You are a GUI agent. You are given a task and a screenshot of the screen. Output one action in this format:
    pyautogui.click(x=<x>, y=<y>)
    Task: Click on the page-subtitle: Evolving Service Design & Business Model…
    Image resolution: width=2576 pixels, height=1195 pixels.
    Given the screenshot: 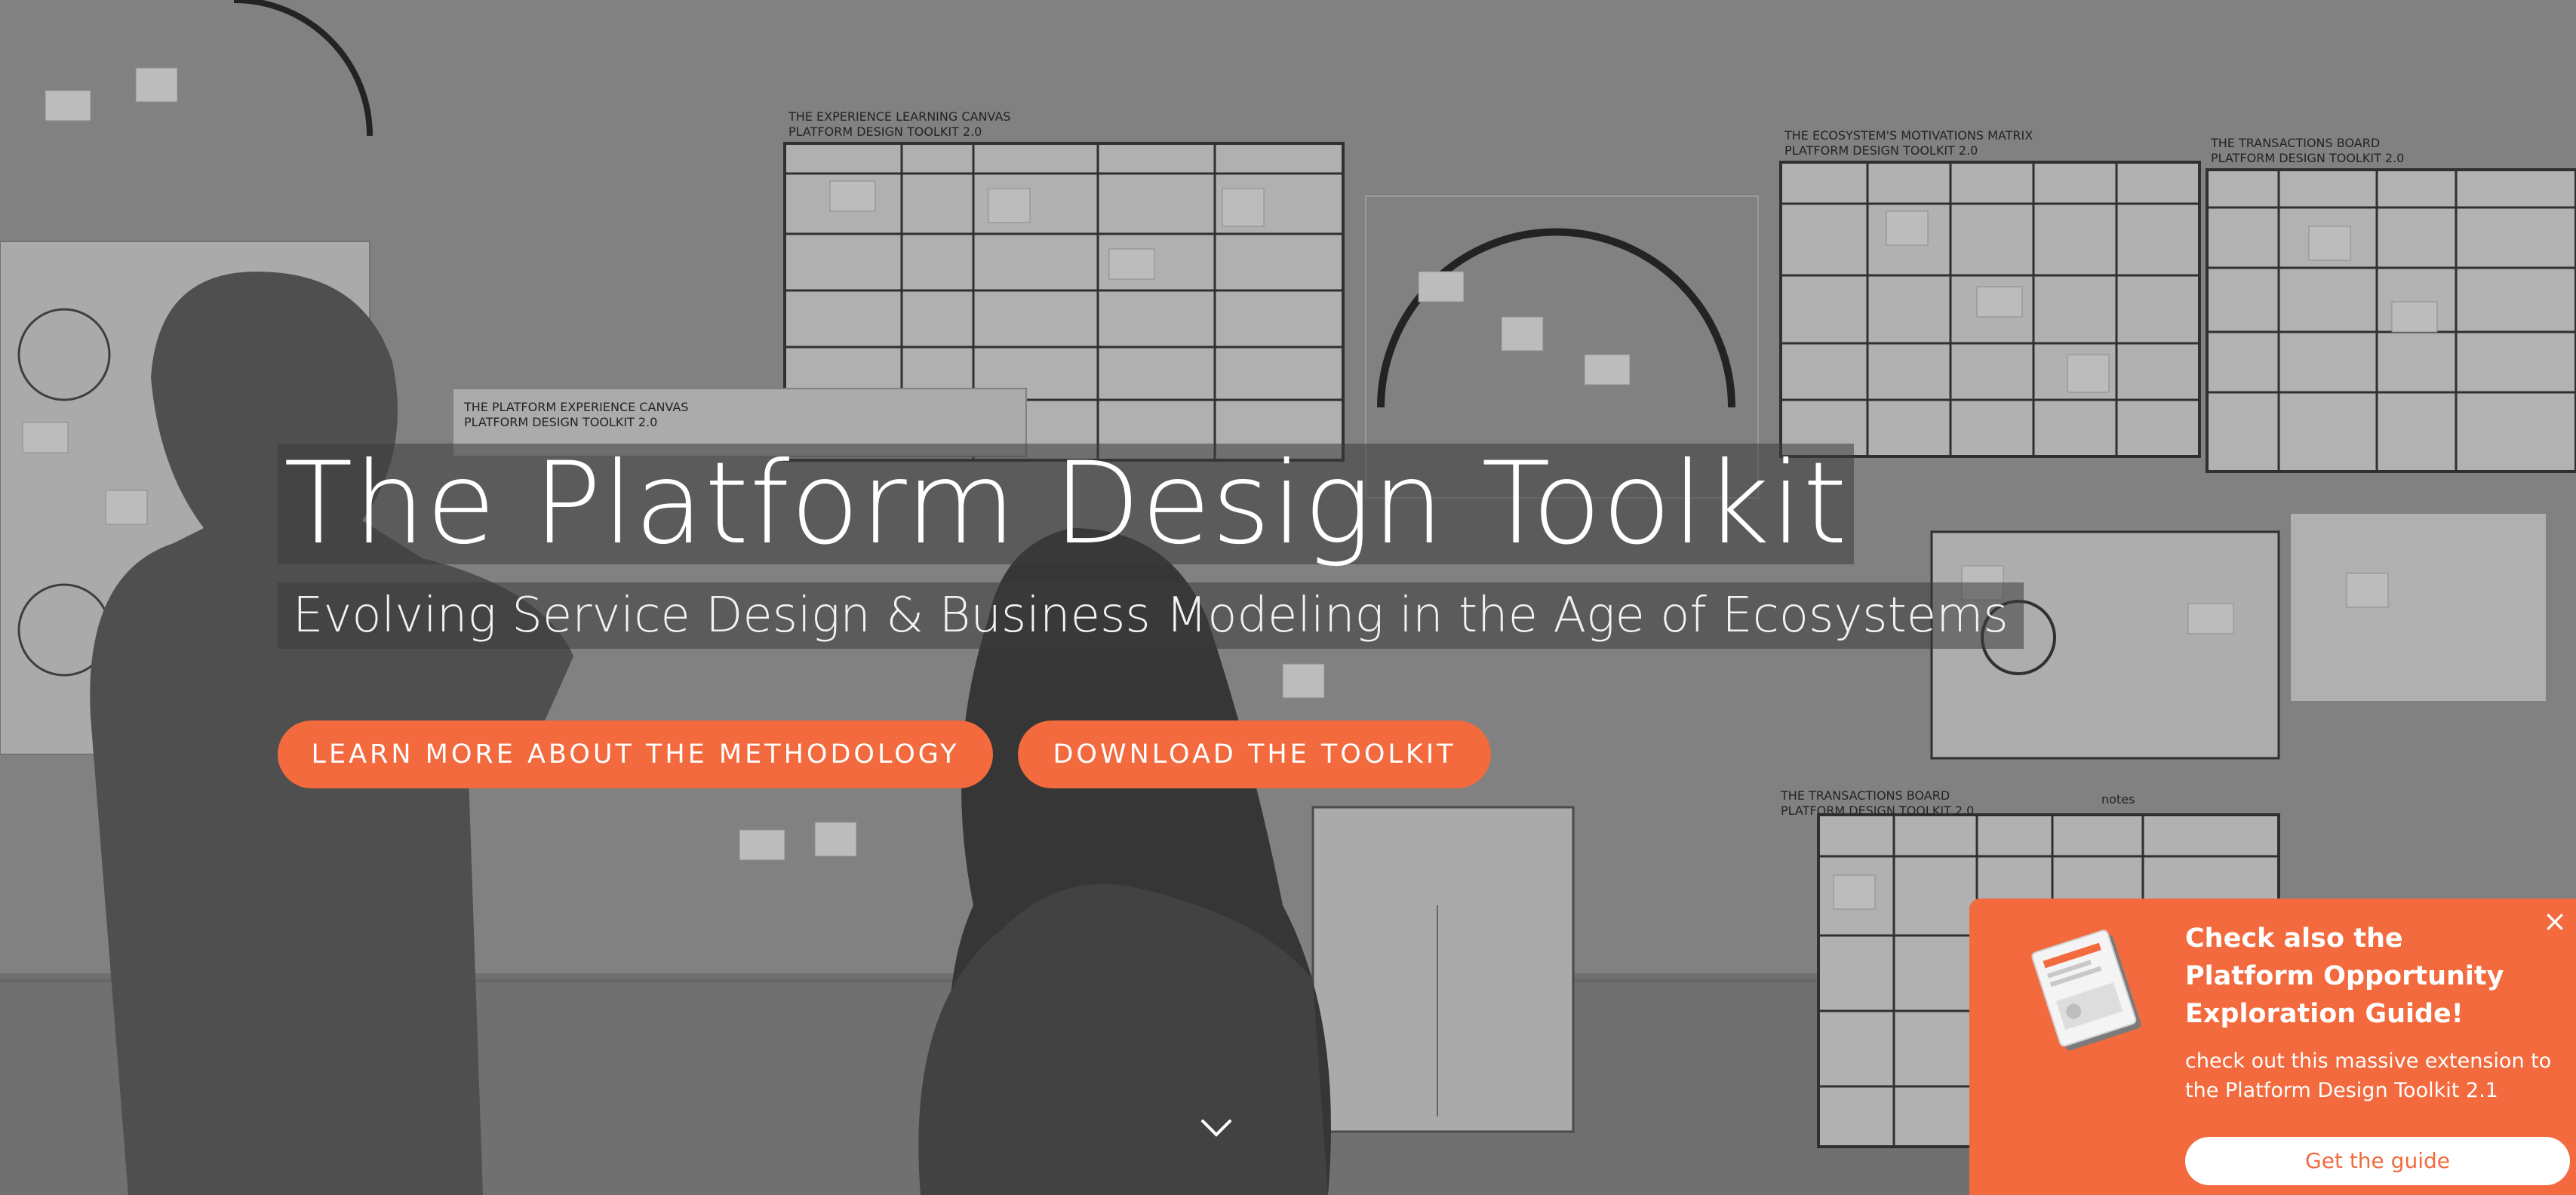 What is the action you would take?
    pyautogui.click(x=1151, y=616)
    